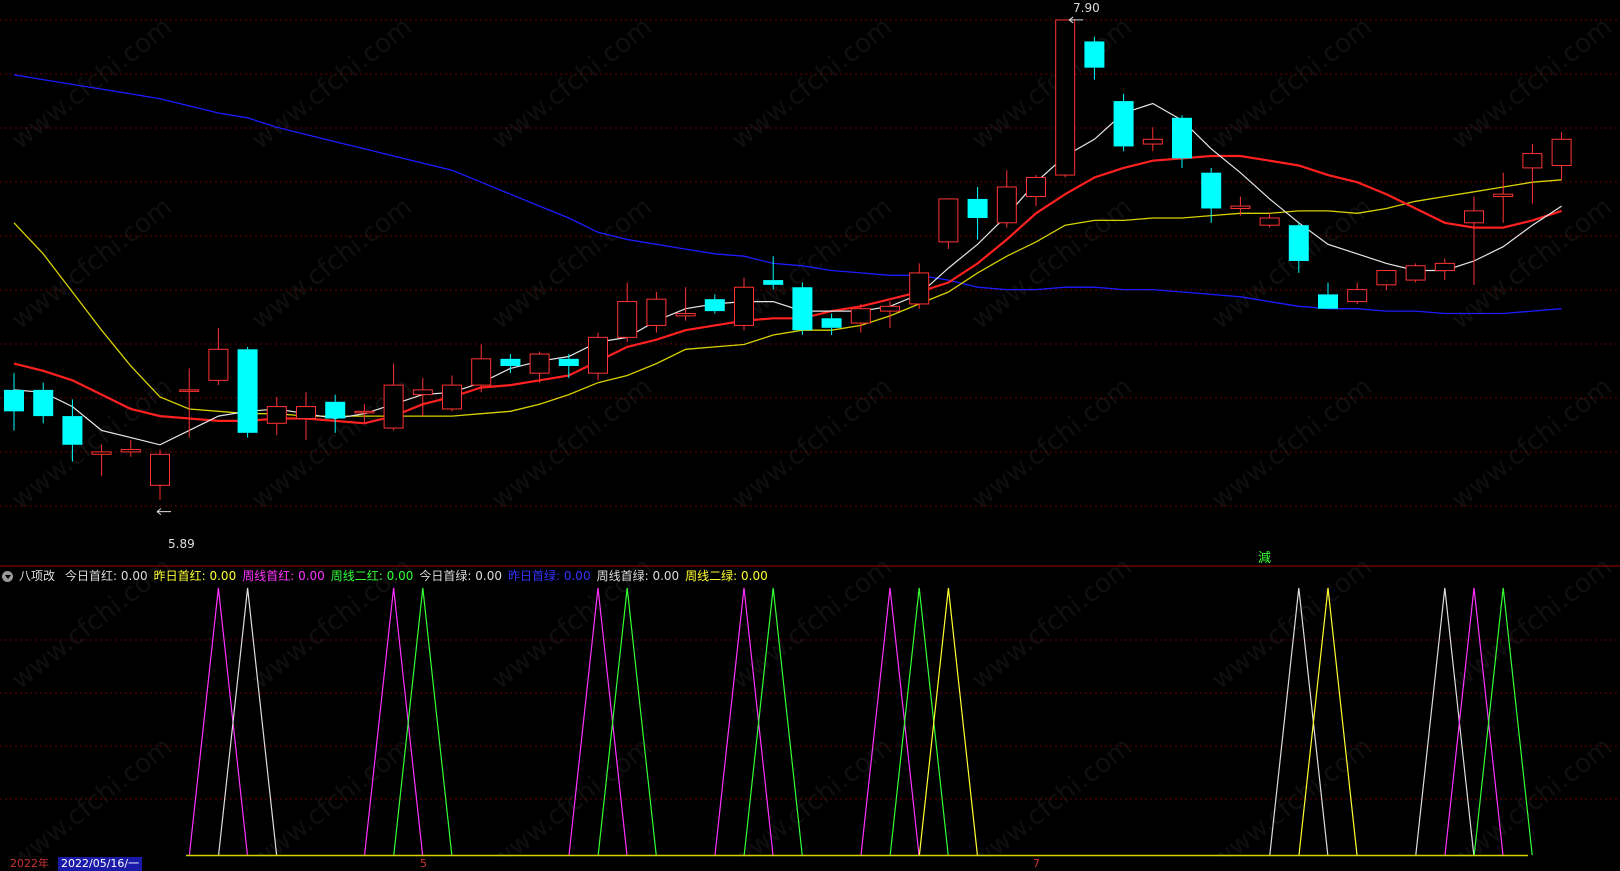 The image size is (1620, 871). What do you see at coordinates (106, 576) in the screenshot?
I see `indicator-item: 今日首红: 0.00` at bounding box center [106, 576].